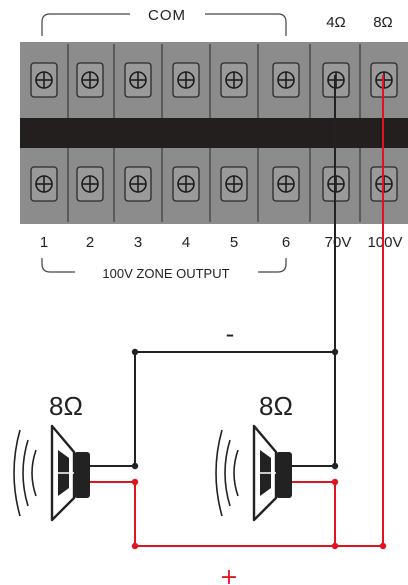 This screenshot has height=585, width=408. I want to click on zone-output-caption: 100V ZONE OUTPUT, so click(165, 273).